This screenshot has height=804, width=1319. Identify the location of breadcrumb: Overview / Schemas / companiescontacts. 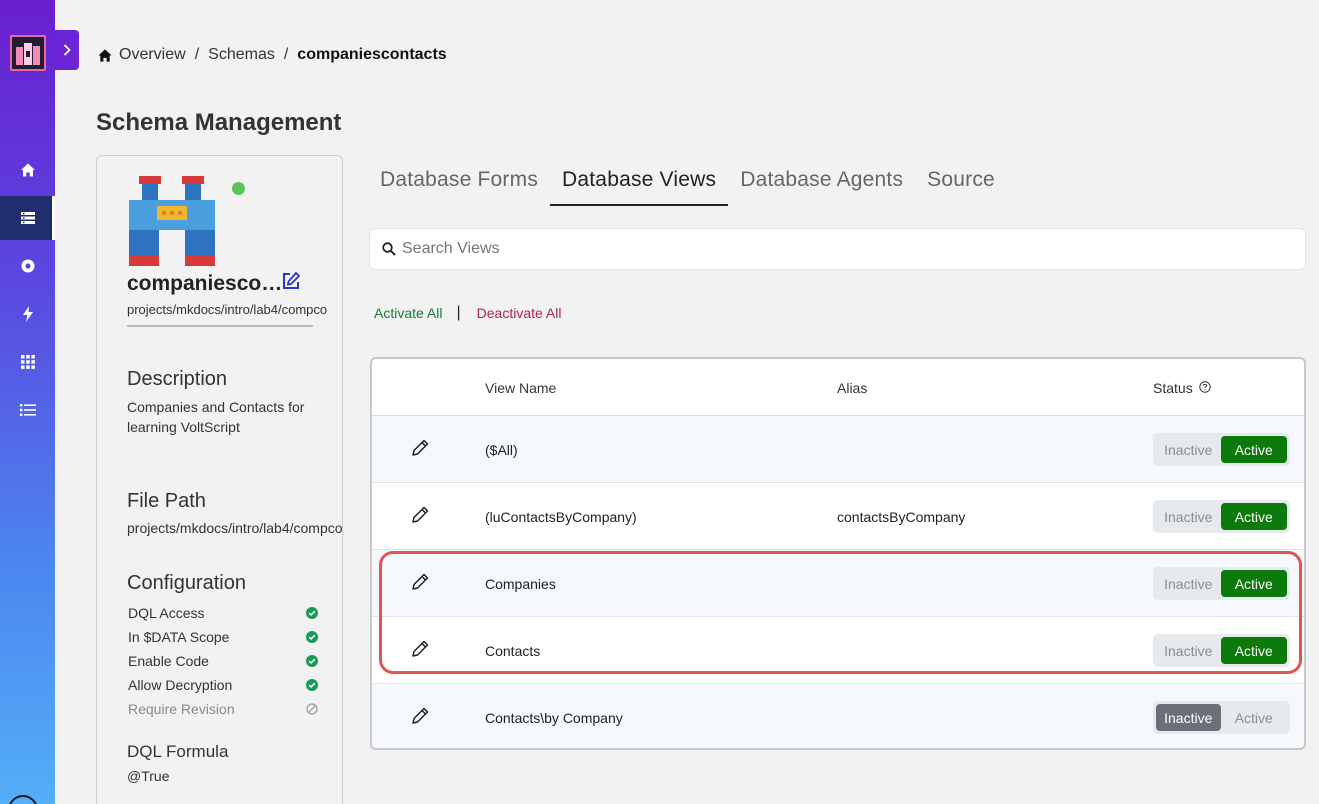
(272, 55).